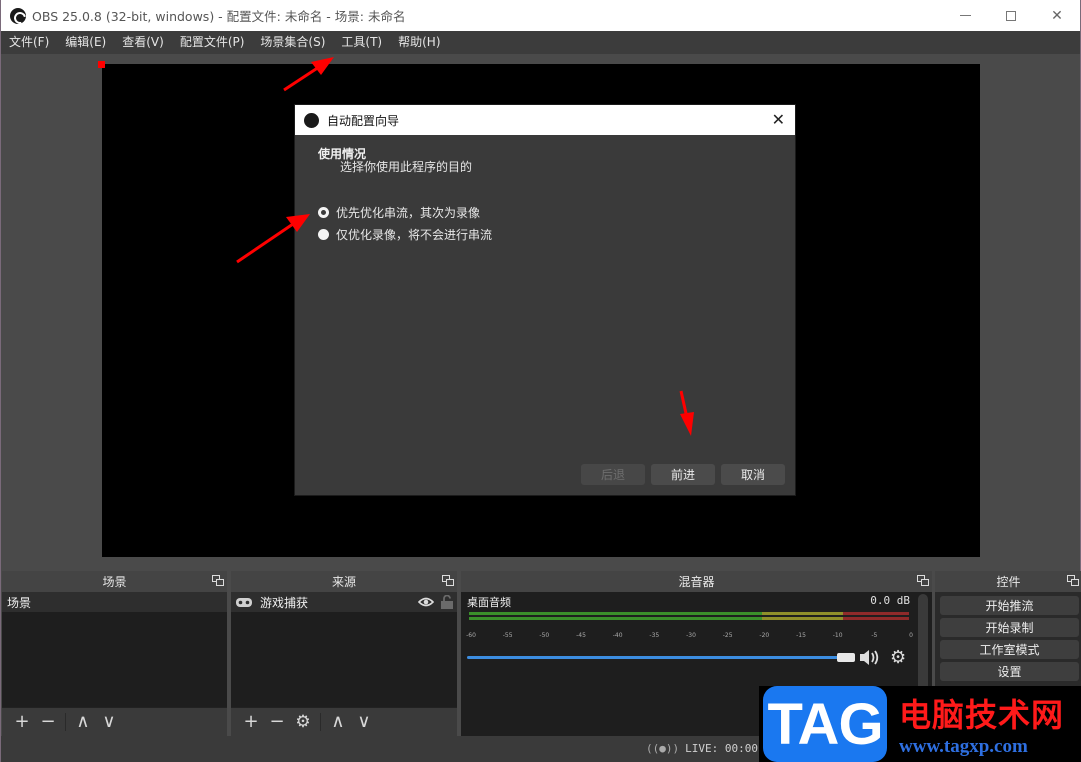 The height and width of the screenshot is (762, 1081). I want to click on move-scene-down-button: ∨, so click(109, 722).